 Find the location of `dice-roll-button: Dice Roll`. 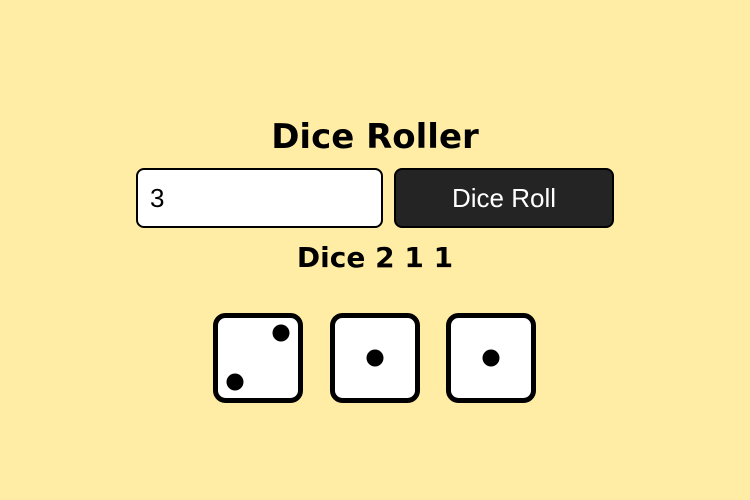

dice-roll-button: Dice Roll is located at coordinates (504, 198).